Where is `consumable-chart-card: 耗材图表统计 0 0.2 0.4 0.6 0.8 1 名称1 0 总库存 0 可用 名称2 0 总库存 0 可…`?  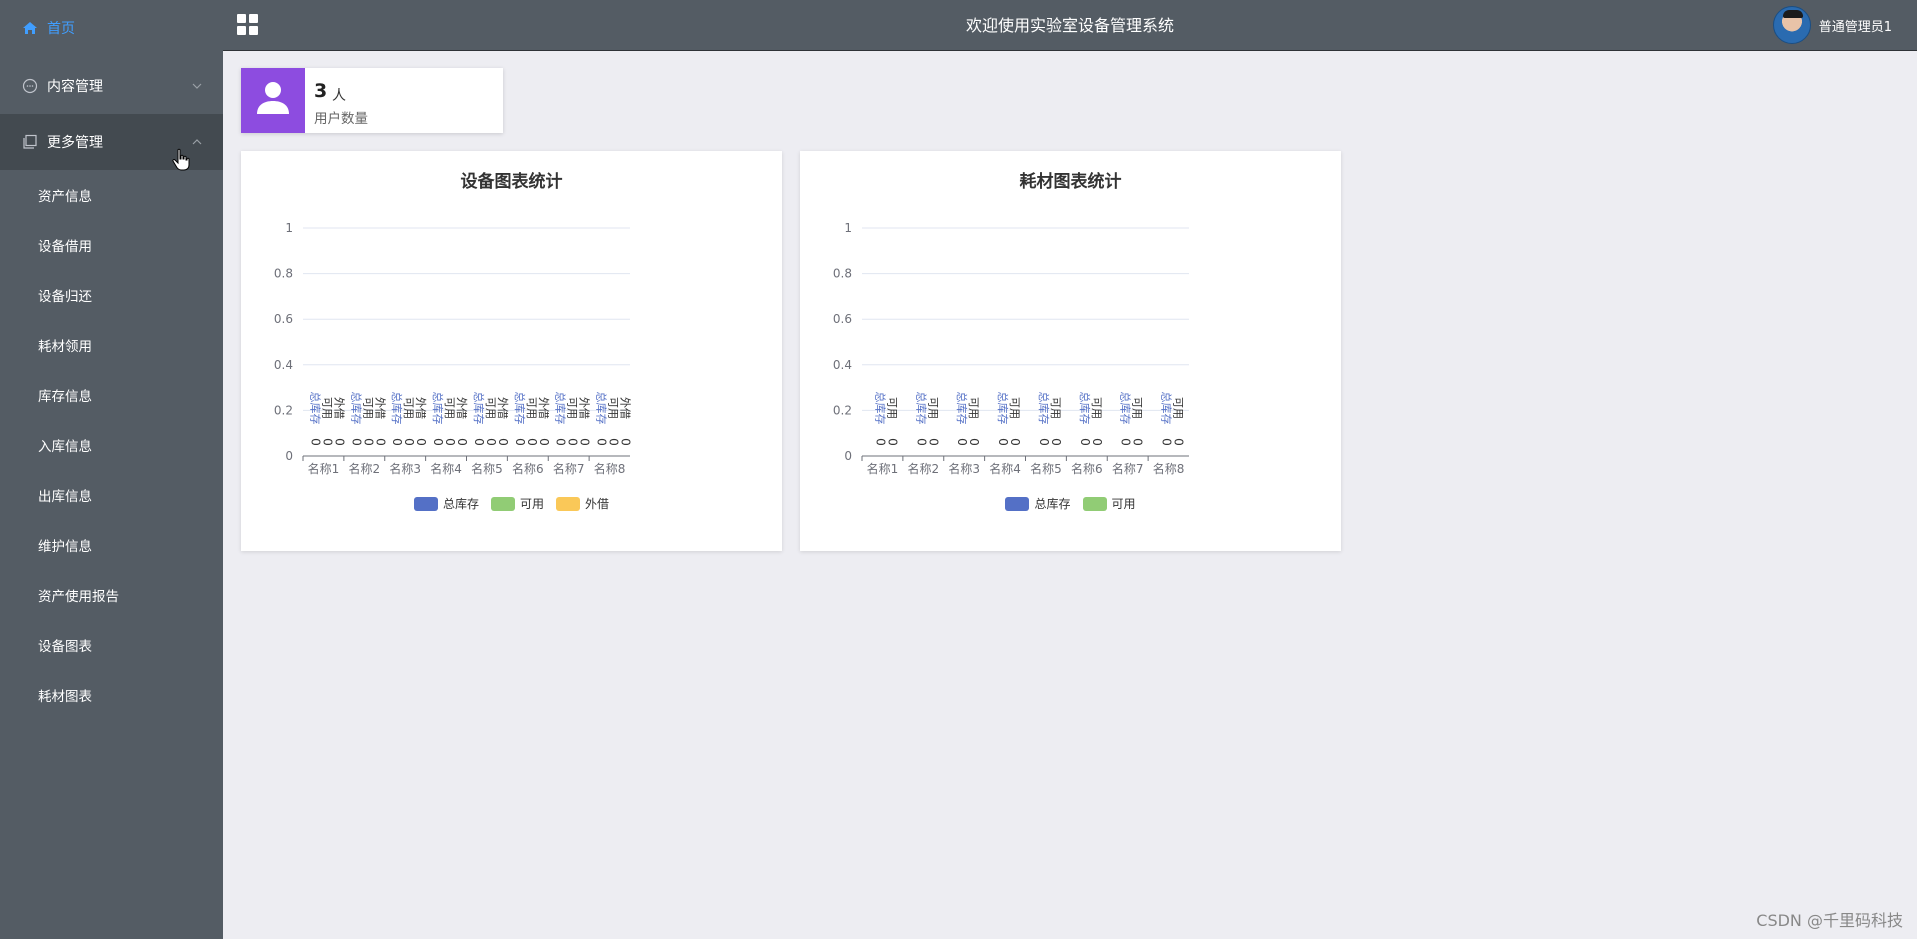 consumable-chart-card: 耗材图表统计 0 0.2 0.4 0.6 0.8 1 名称1 0 总库存 0 可用 名称2 0 总库存 0 可… is located at coordinates (1070, 351).